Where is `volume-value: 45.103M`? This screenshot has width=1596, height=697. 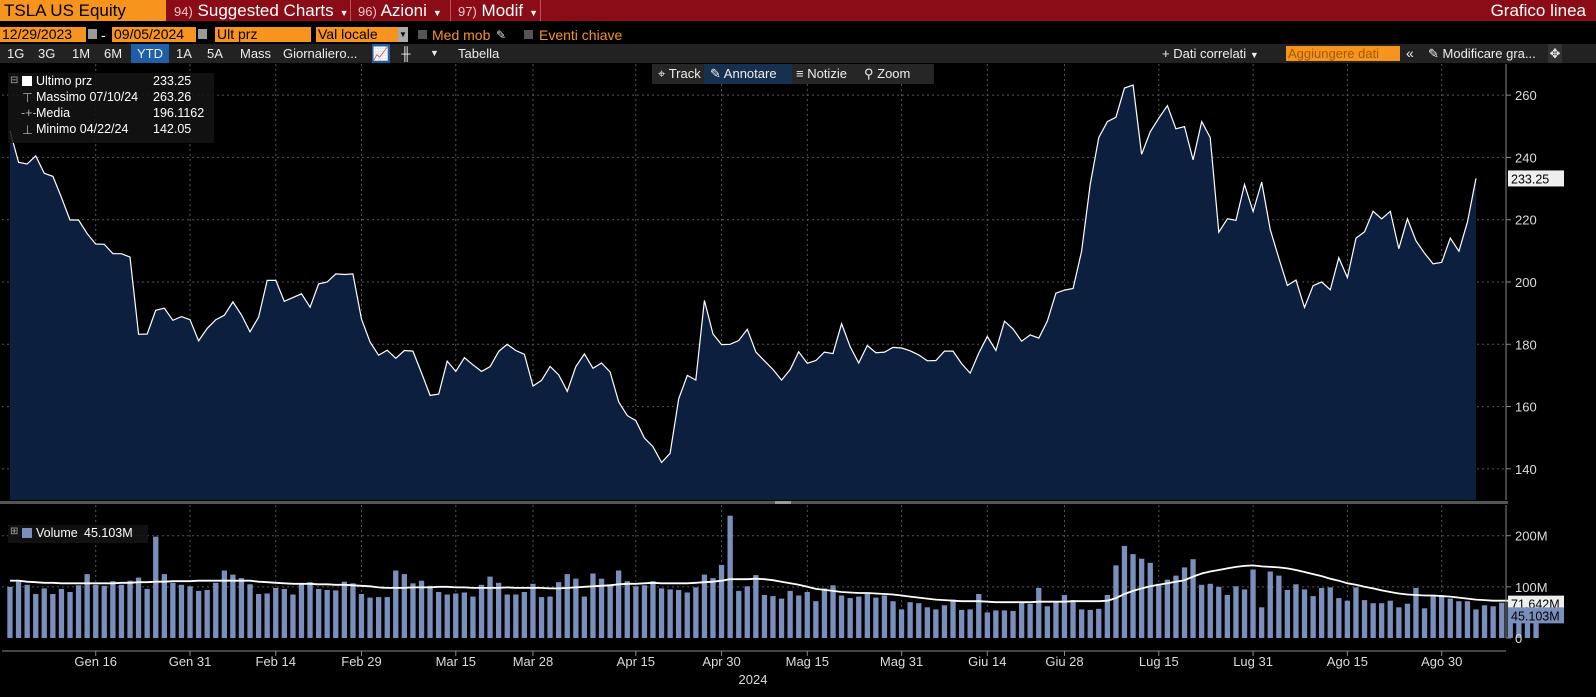
volume-value: 45.103M is located at coordinates (108, 533).